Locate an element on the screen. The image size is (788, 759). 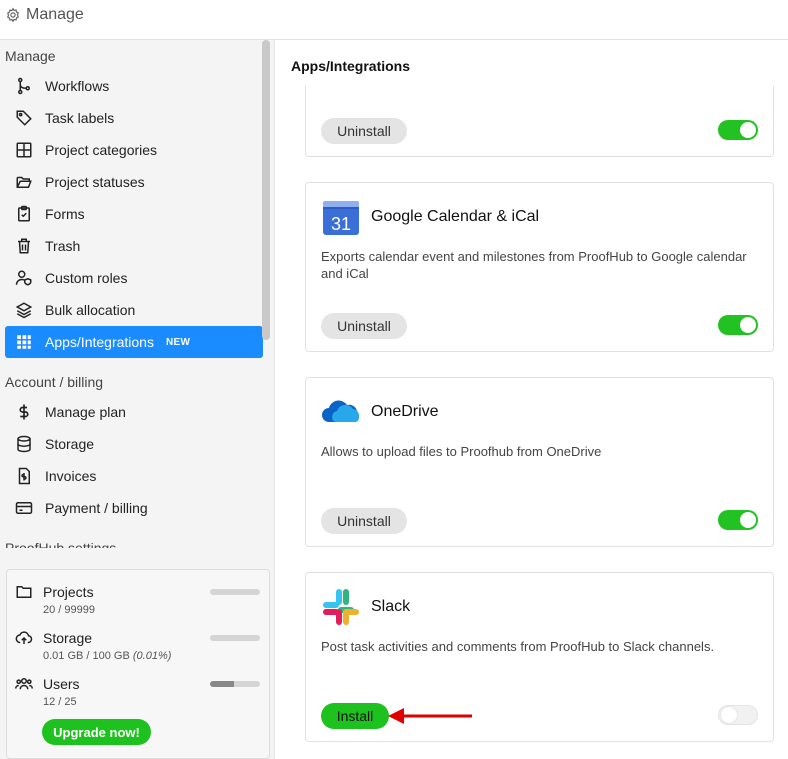
install-button: Install is located at coordinates (355, 716).